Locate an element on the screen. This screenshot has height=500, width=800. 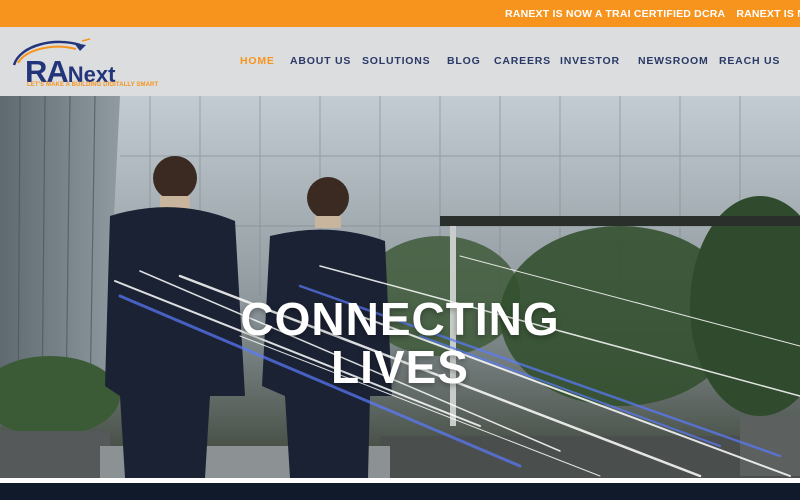
nav-solutions: SOLUTIONS is located at coordinates (396, 61).